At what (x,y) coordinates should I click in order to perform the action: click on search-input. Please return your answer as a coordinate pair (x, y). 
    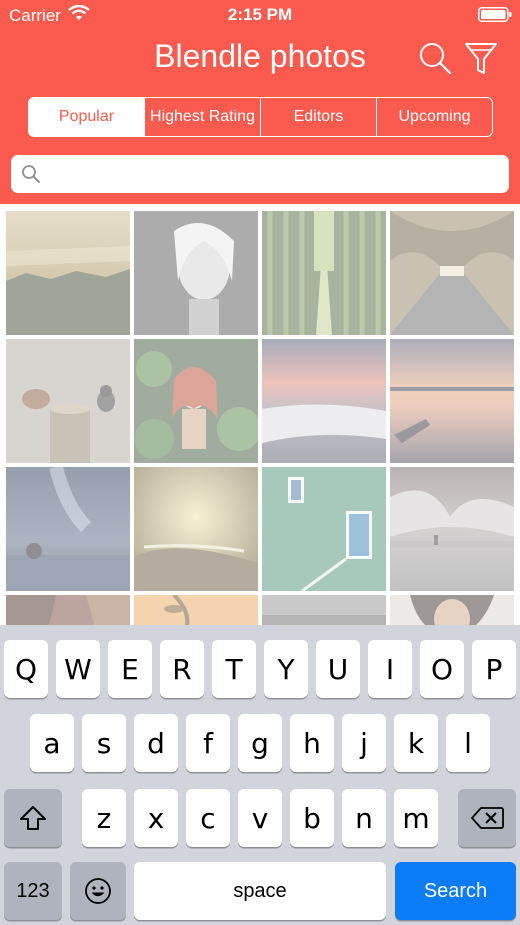
    Looking at the image, I should click on (276, 174).